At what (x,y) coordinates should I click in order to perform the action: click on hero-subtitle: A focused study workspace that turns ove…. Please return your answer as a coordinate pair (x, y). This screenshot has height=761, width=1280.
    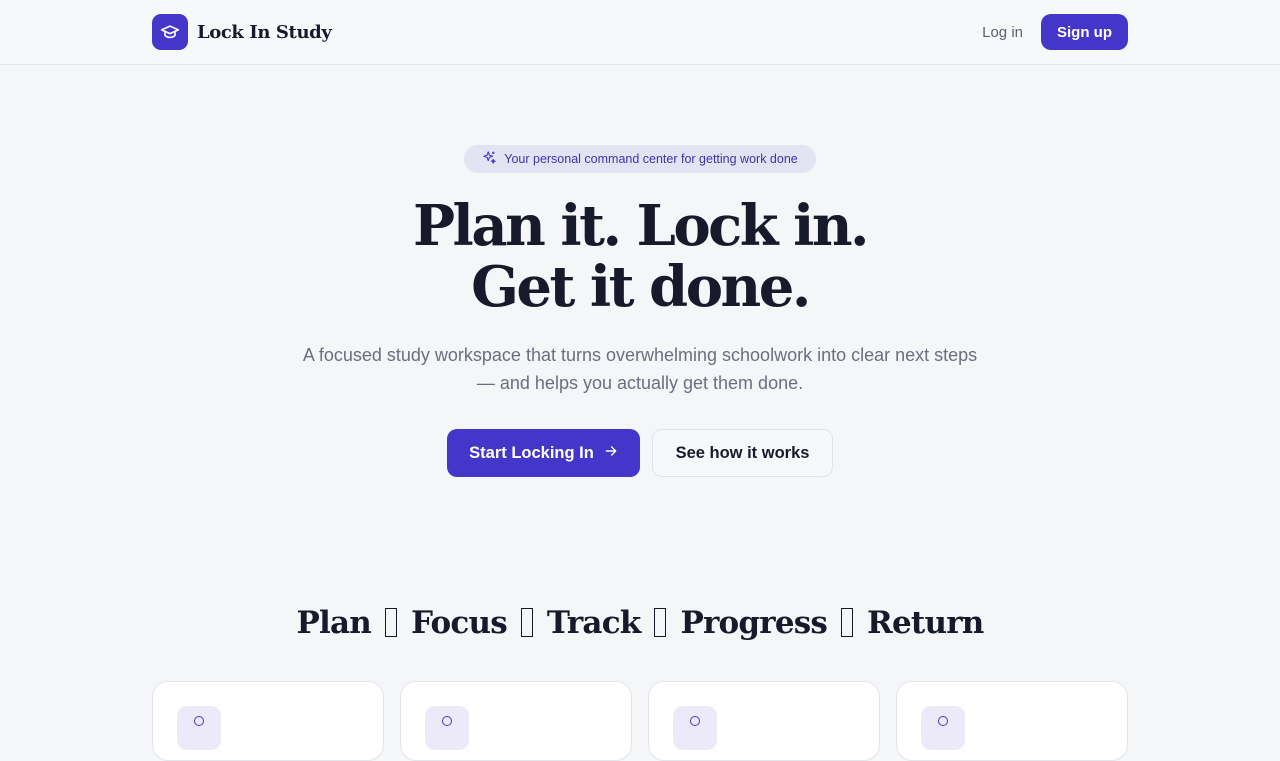
    Looking at the image, I should click on (640, 369).